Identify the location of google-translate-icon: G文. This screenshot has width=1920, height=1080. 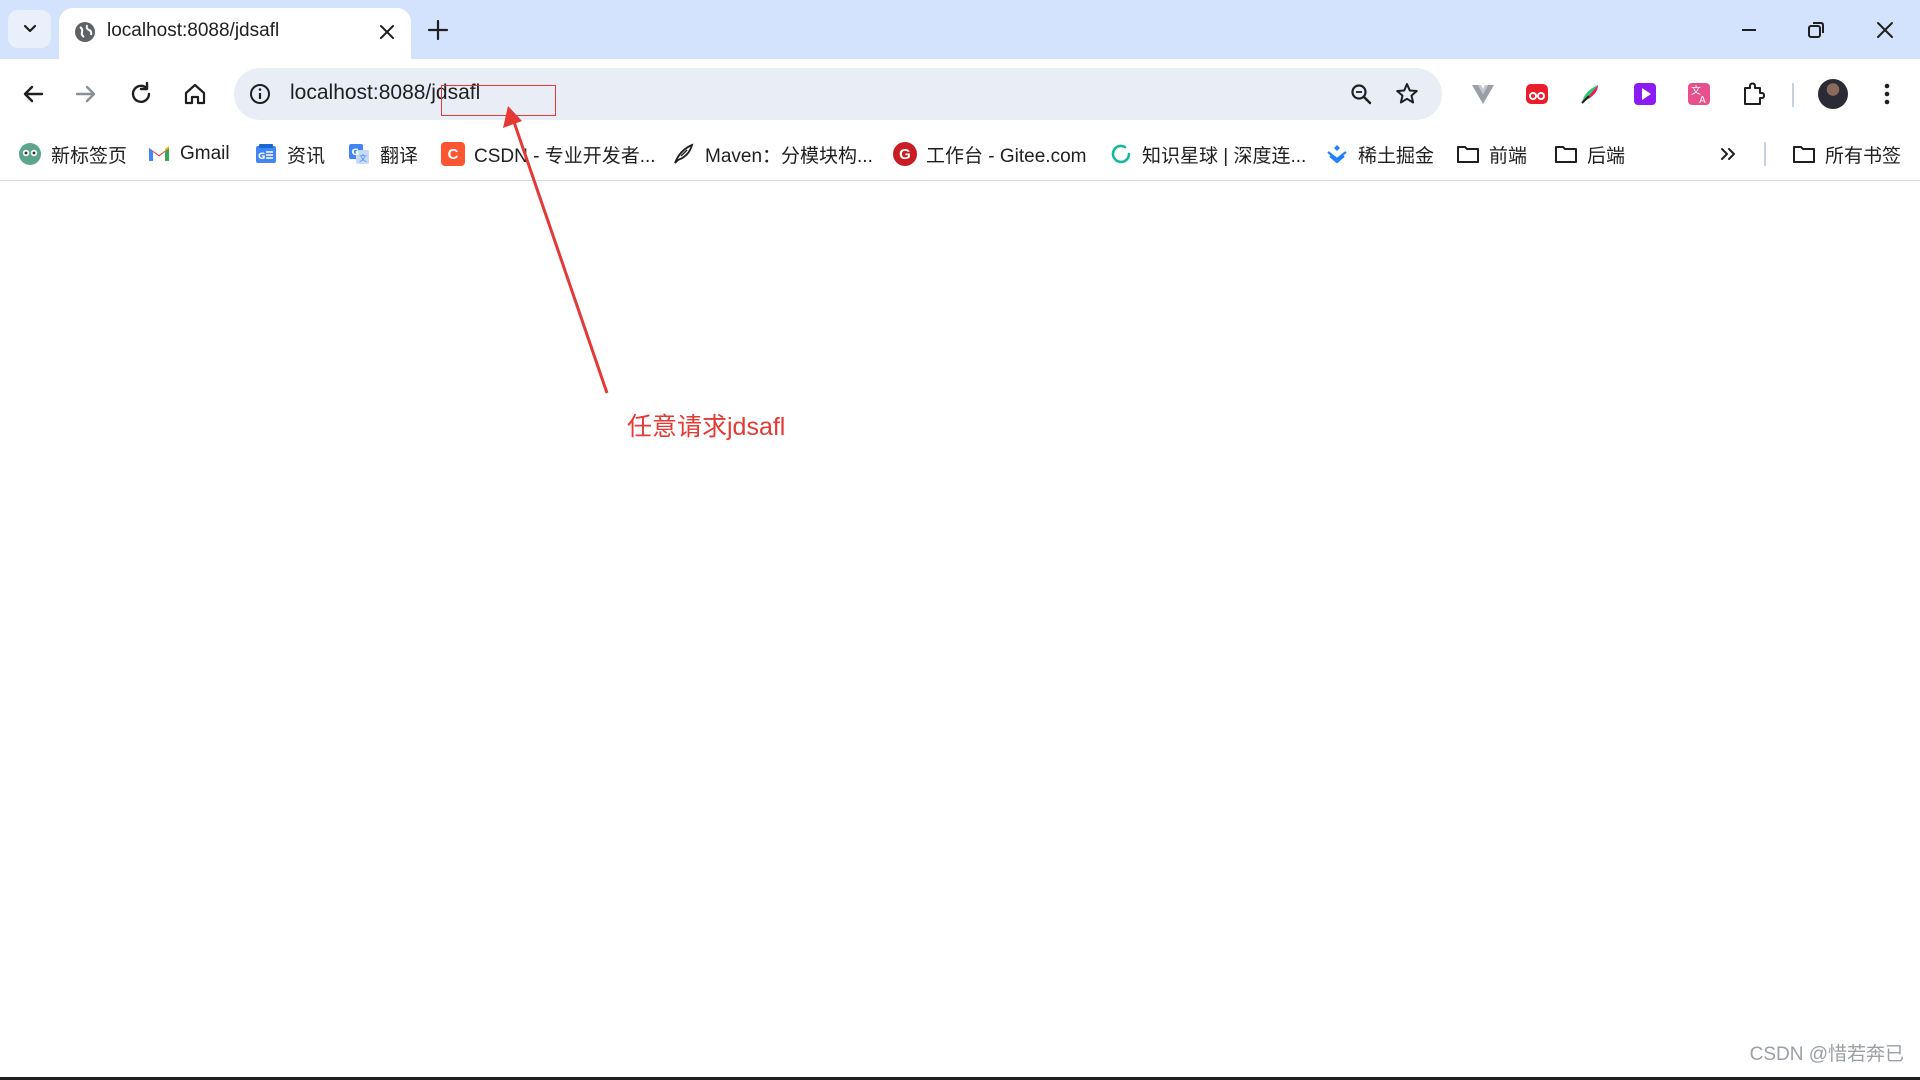
(359, 154).